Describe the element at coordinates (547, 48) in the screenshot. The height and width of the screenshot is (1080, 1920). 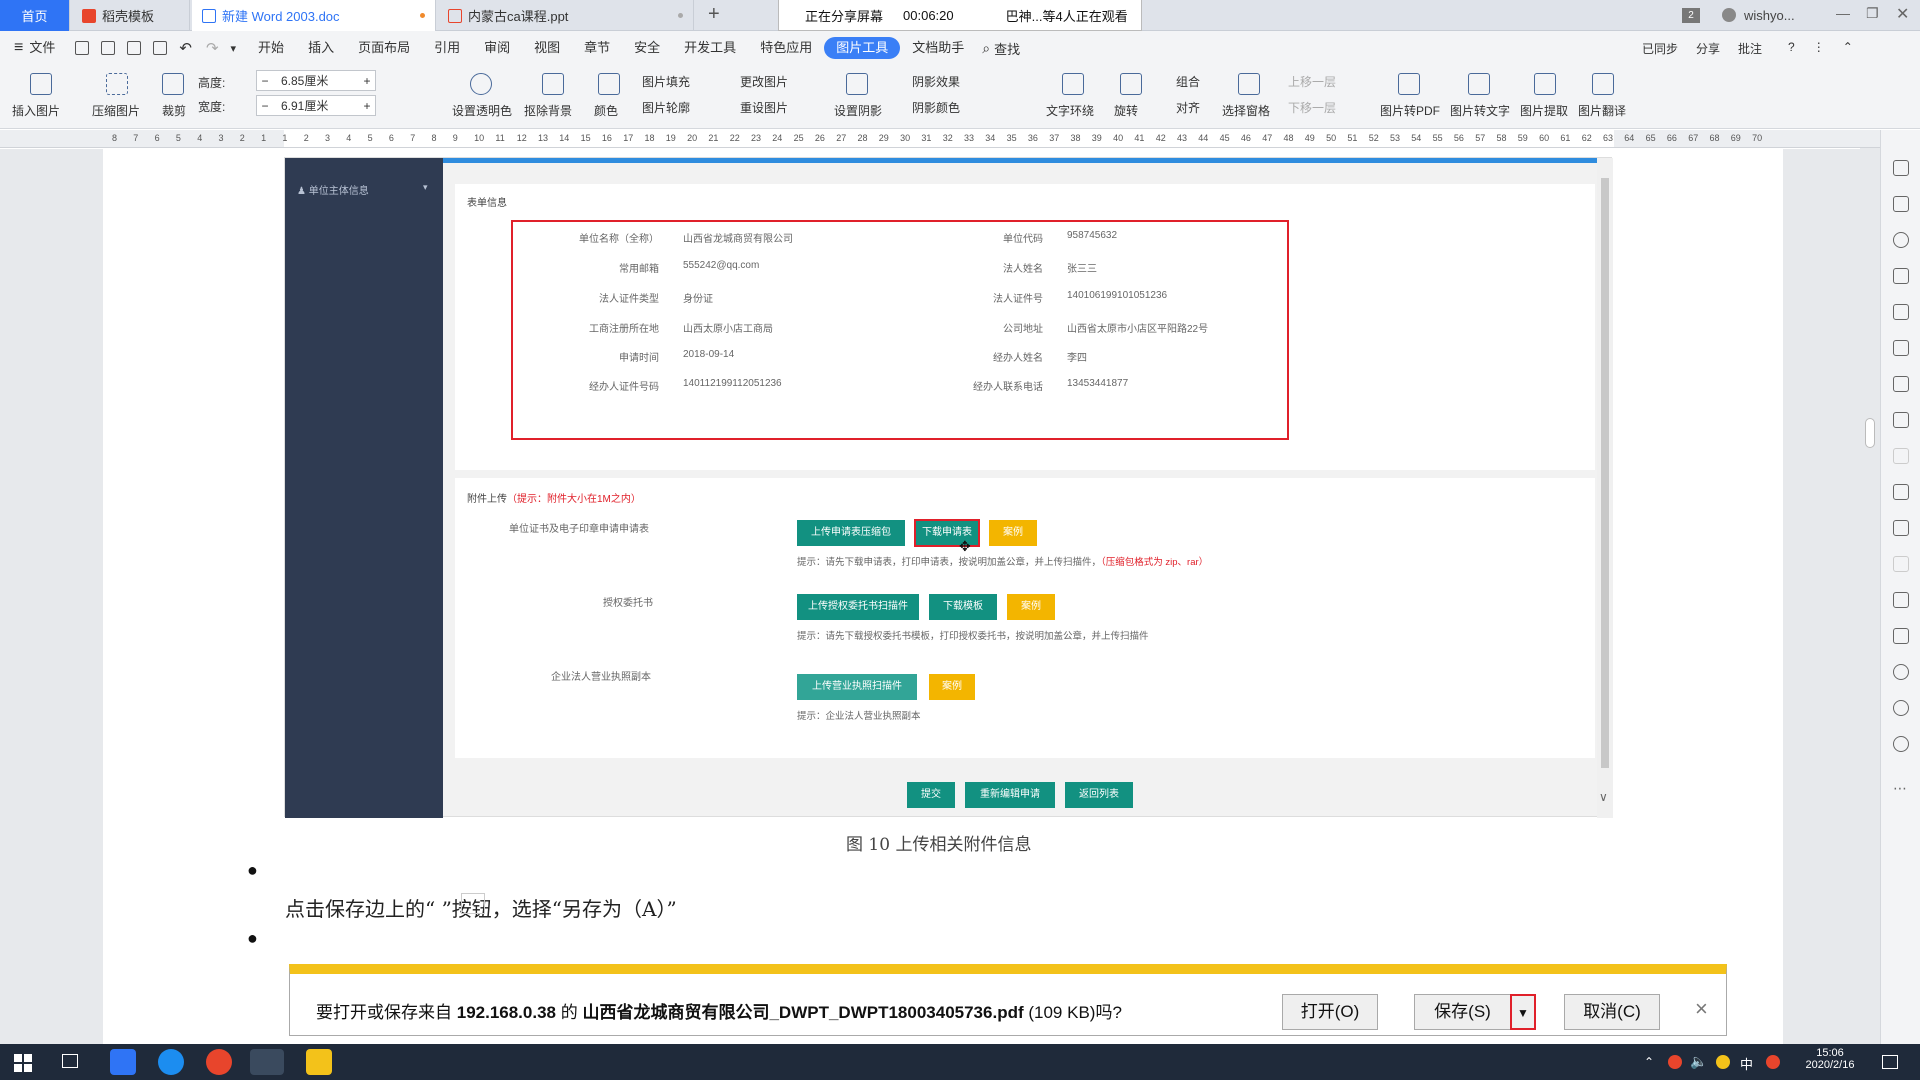
I see `menu-view: 视图` at that location.